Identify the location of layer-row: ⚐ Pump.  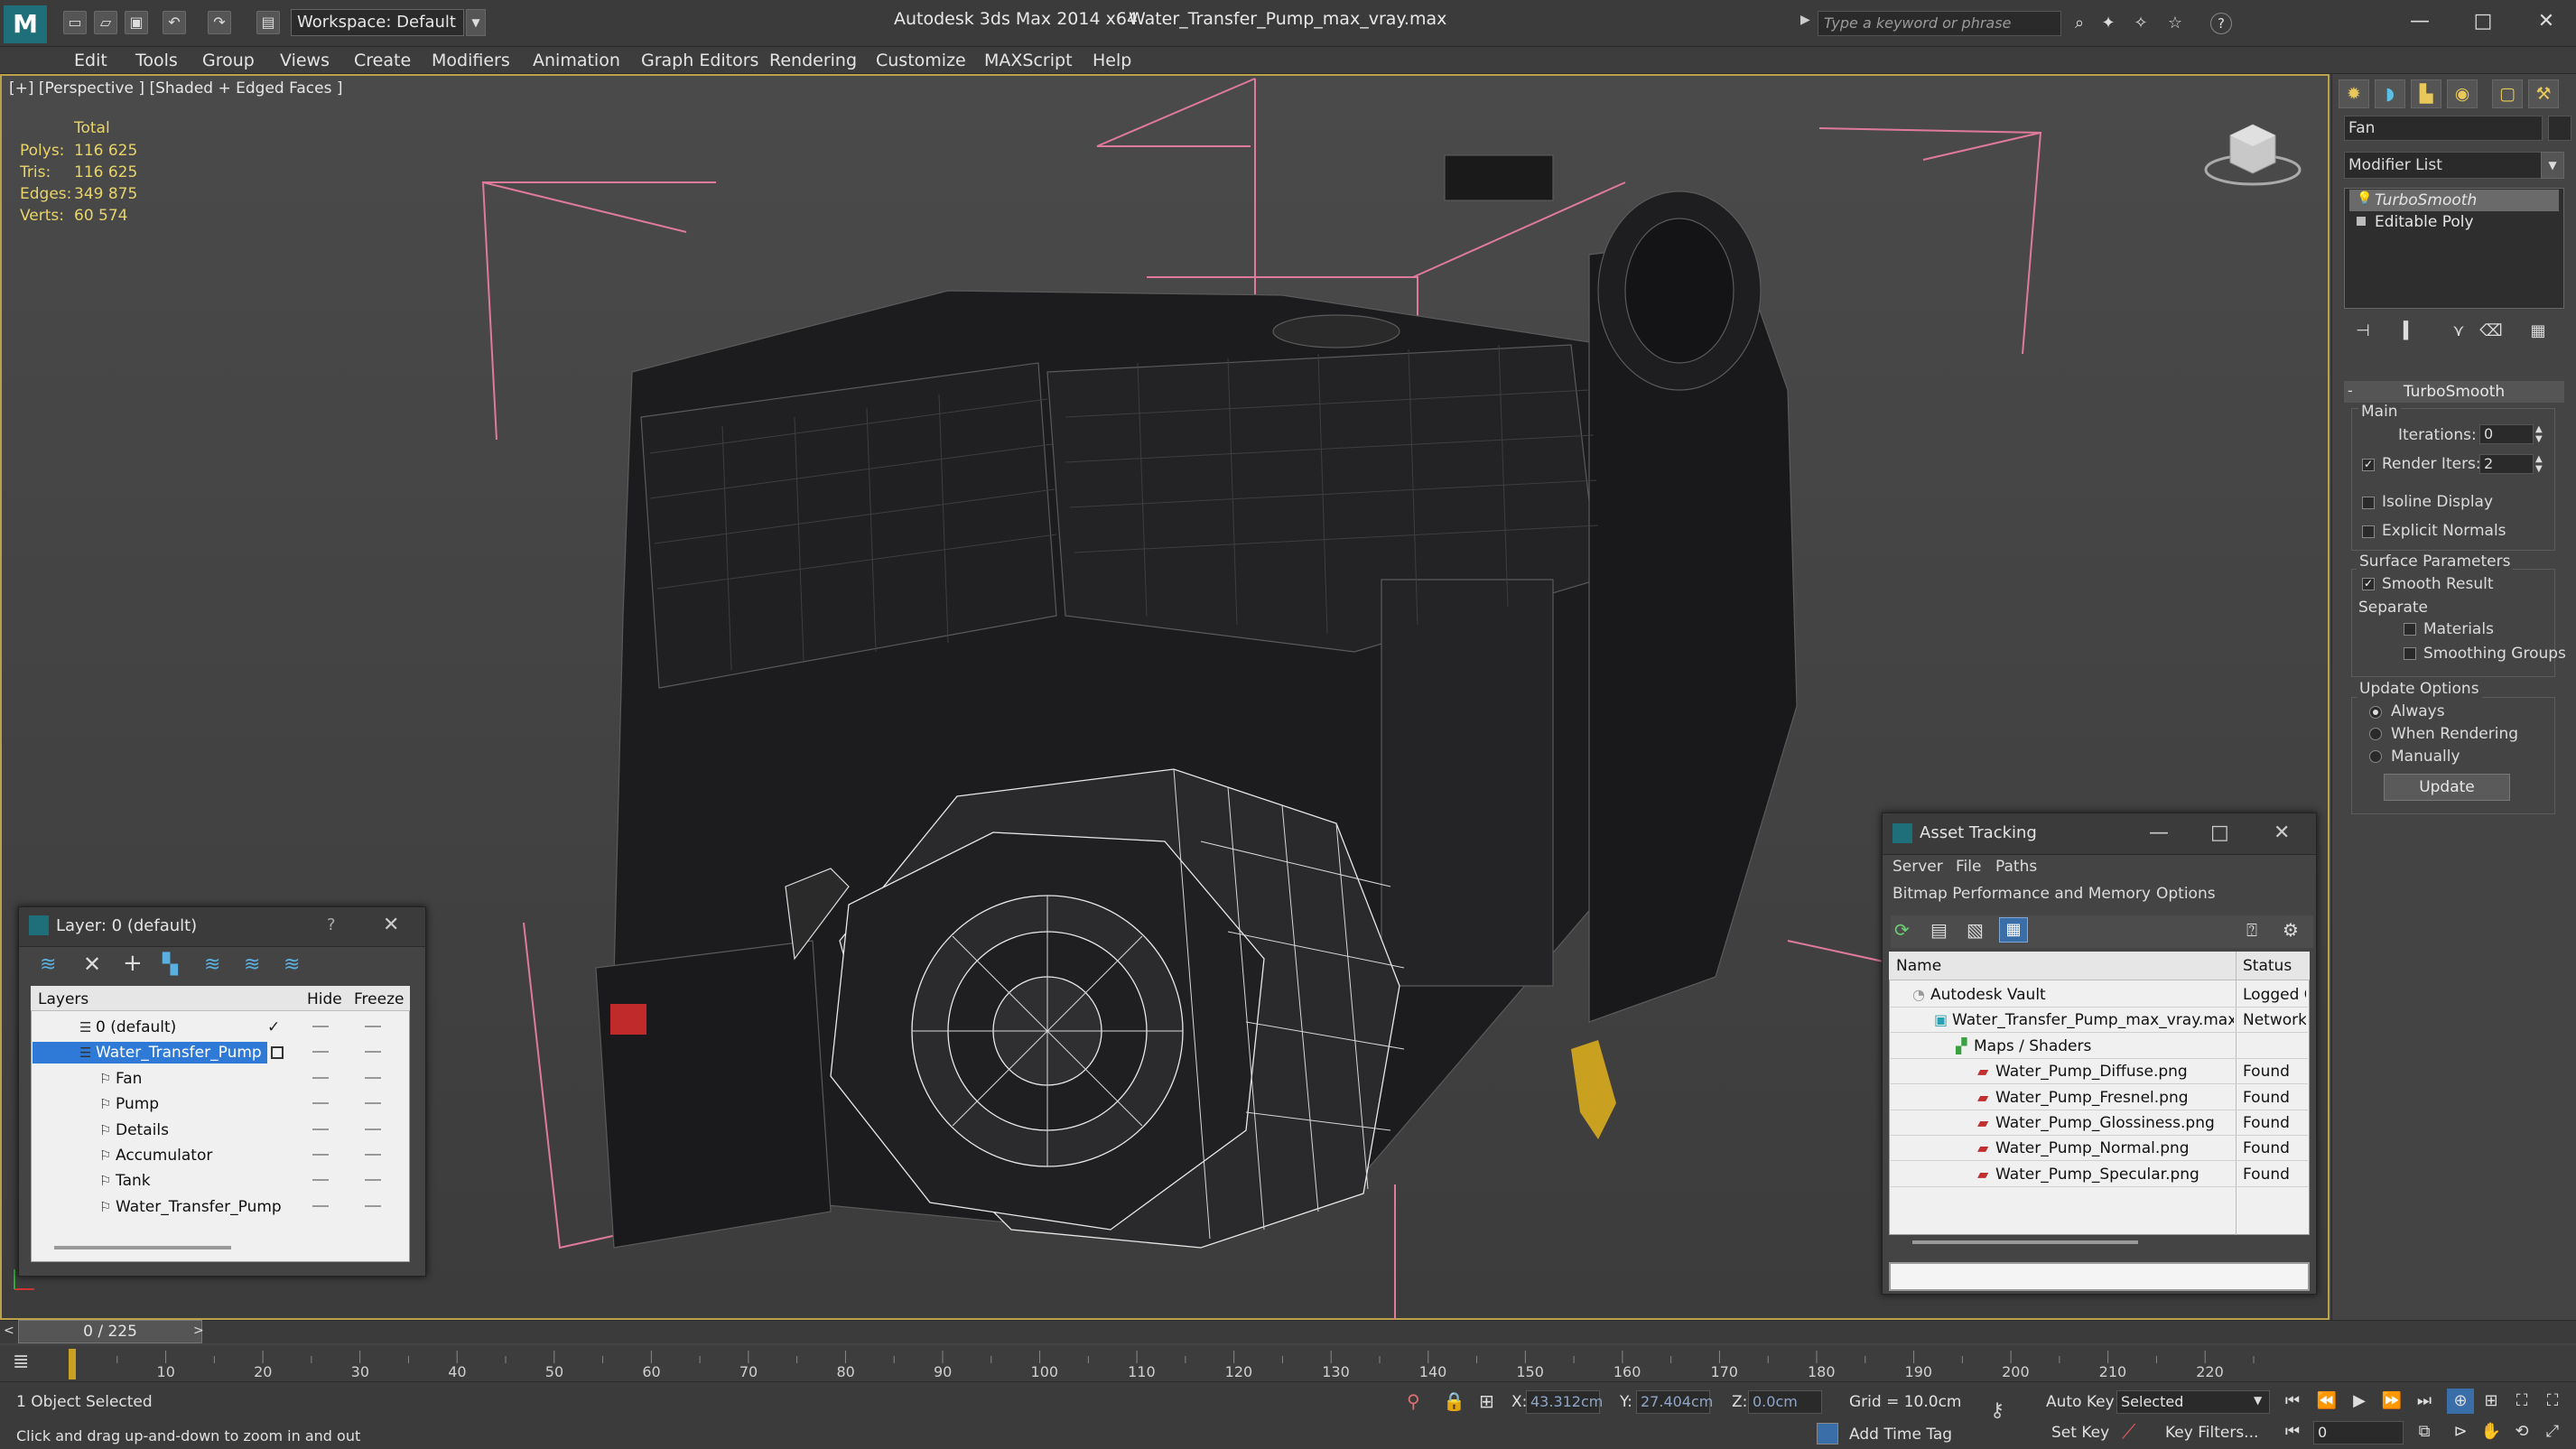
(220, 1104).